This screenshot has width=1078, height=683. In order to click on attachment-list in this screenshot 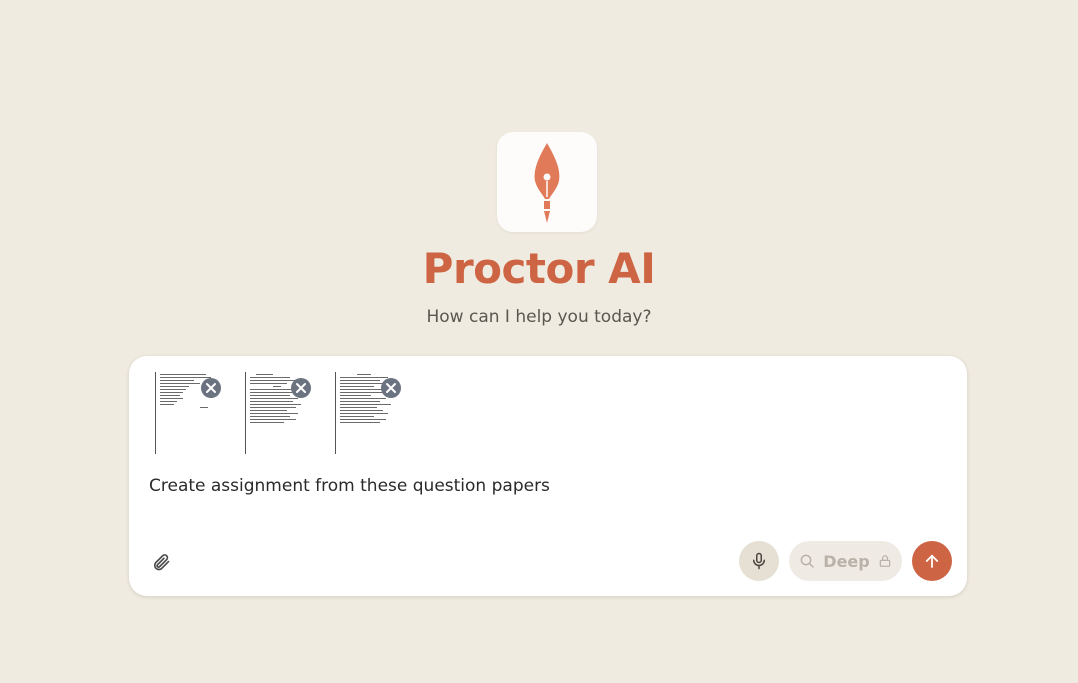, I will do `click(278, 413)`.